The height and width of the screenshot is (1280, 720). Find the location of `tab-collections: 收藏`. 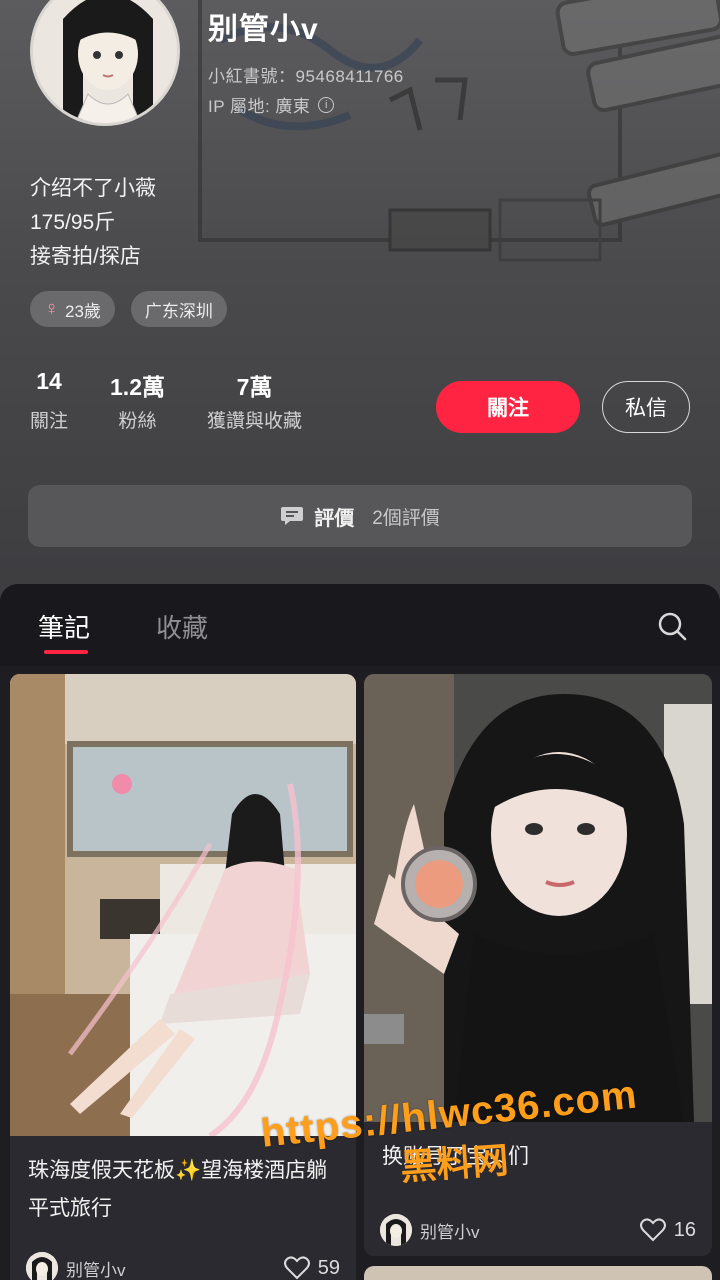

tab-collections: 收藏 is located at coordinates (182, 626).